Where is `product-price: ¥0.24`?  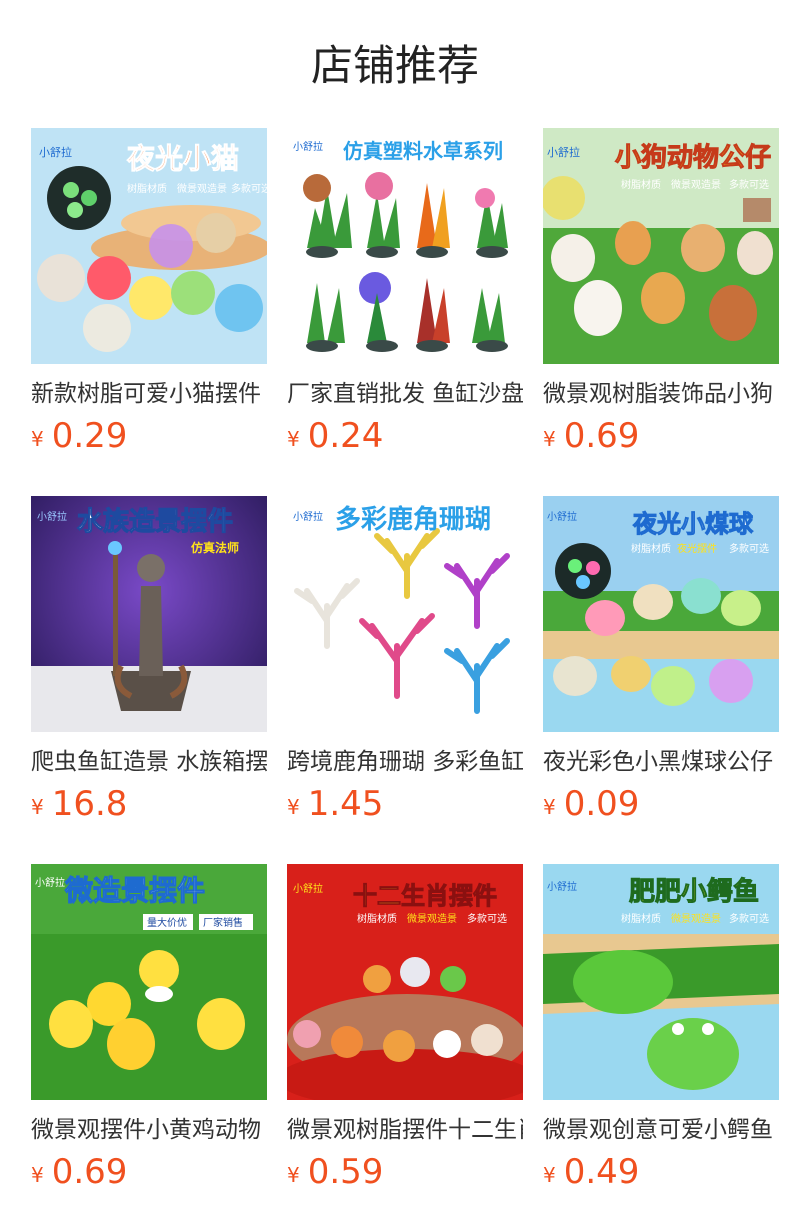
product-price: ¥0.24 is located at coordinates (335, 436).